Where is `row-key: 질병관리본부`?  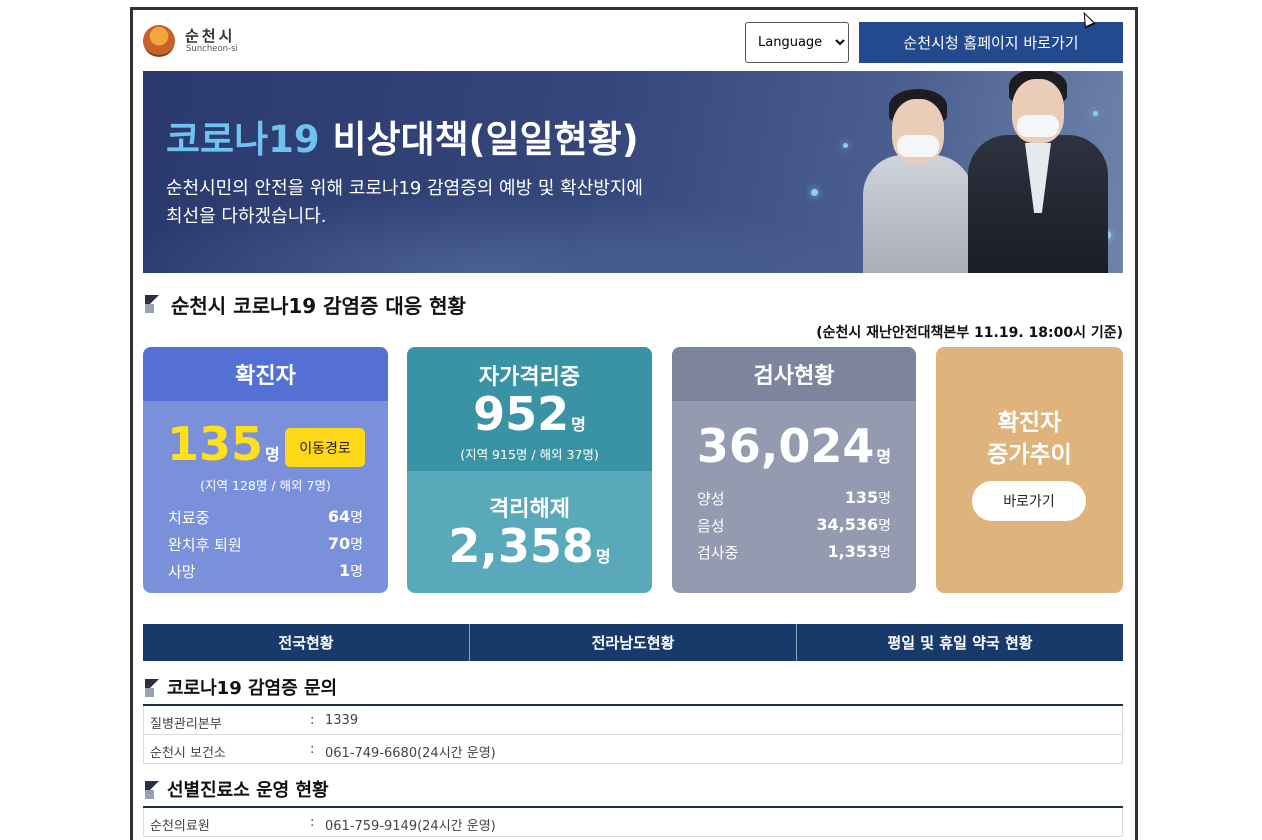 row-key: 질병관리본부 is located at coordinates (186, 724).